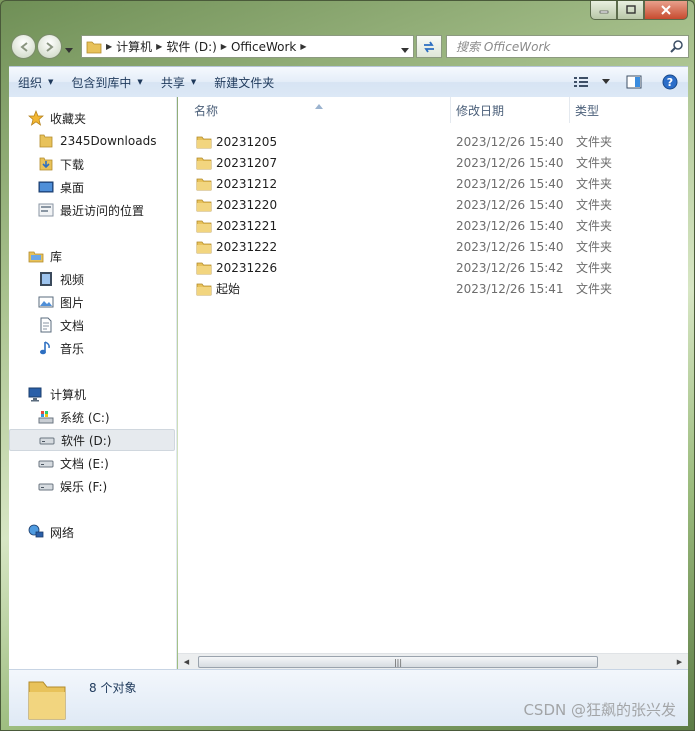 The image size is (695, 731). I want to click on nav-item-label: 系统 (C:), so click(85, 417).